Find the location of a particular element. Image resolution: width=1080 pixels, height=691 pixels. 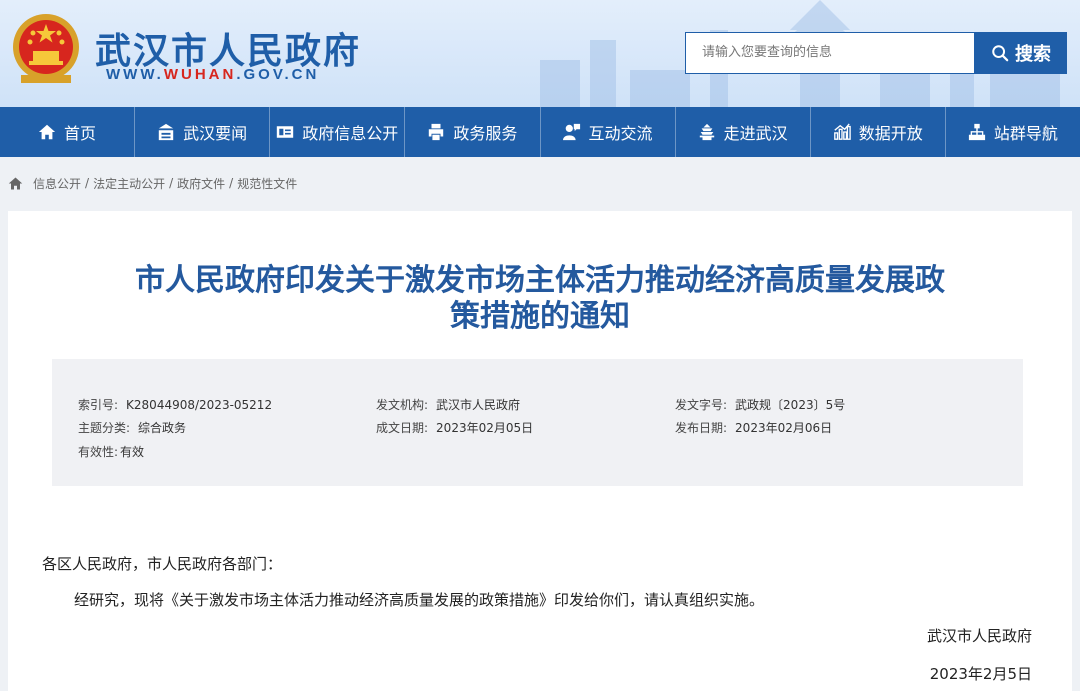

printer-icon is located at coordinates (436, 132).